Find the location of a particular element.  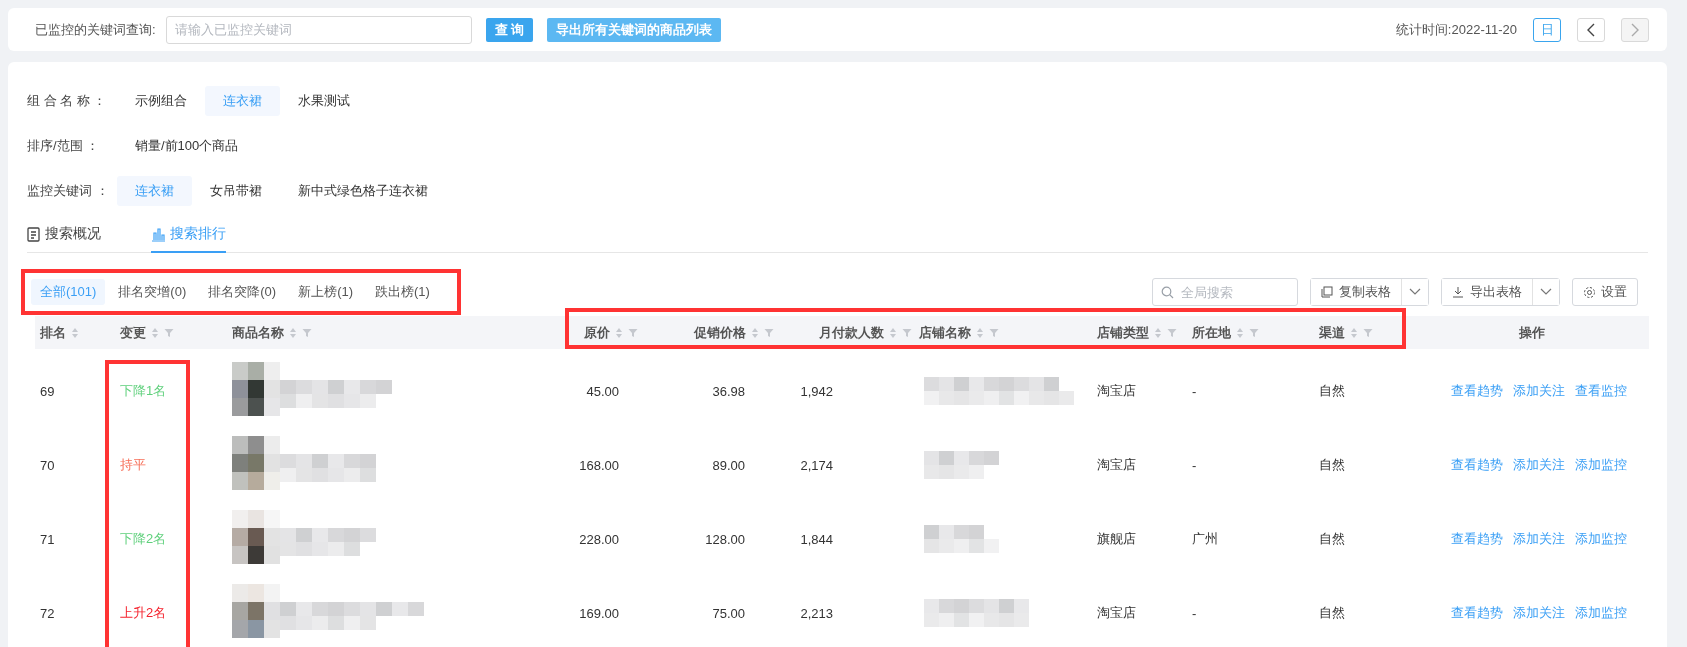

column-header: 变更 is located at coordinates (171, 332).